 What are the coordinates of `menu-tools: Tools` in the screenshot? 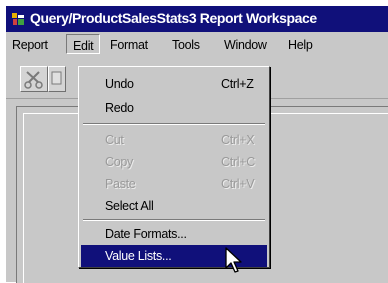 It's located at (186, 45).